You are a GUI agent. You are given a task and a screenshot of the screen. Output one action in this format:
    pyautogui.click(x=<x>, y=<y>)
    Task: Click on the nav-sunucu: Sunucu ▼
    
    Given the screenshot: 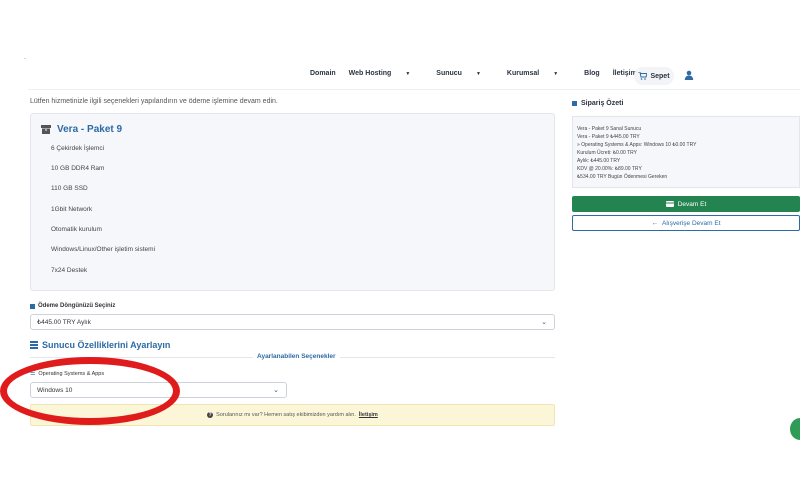 What is the action you would take?
    pyautogui.click(x=465, y=73)
    